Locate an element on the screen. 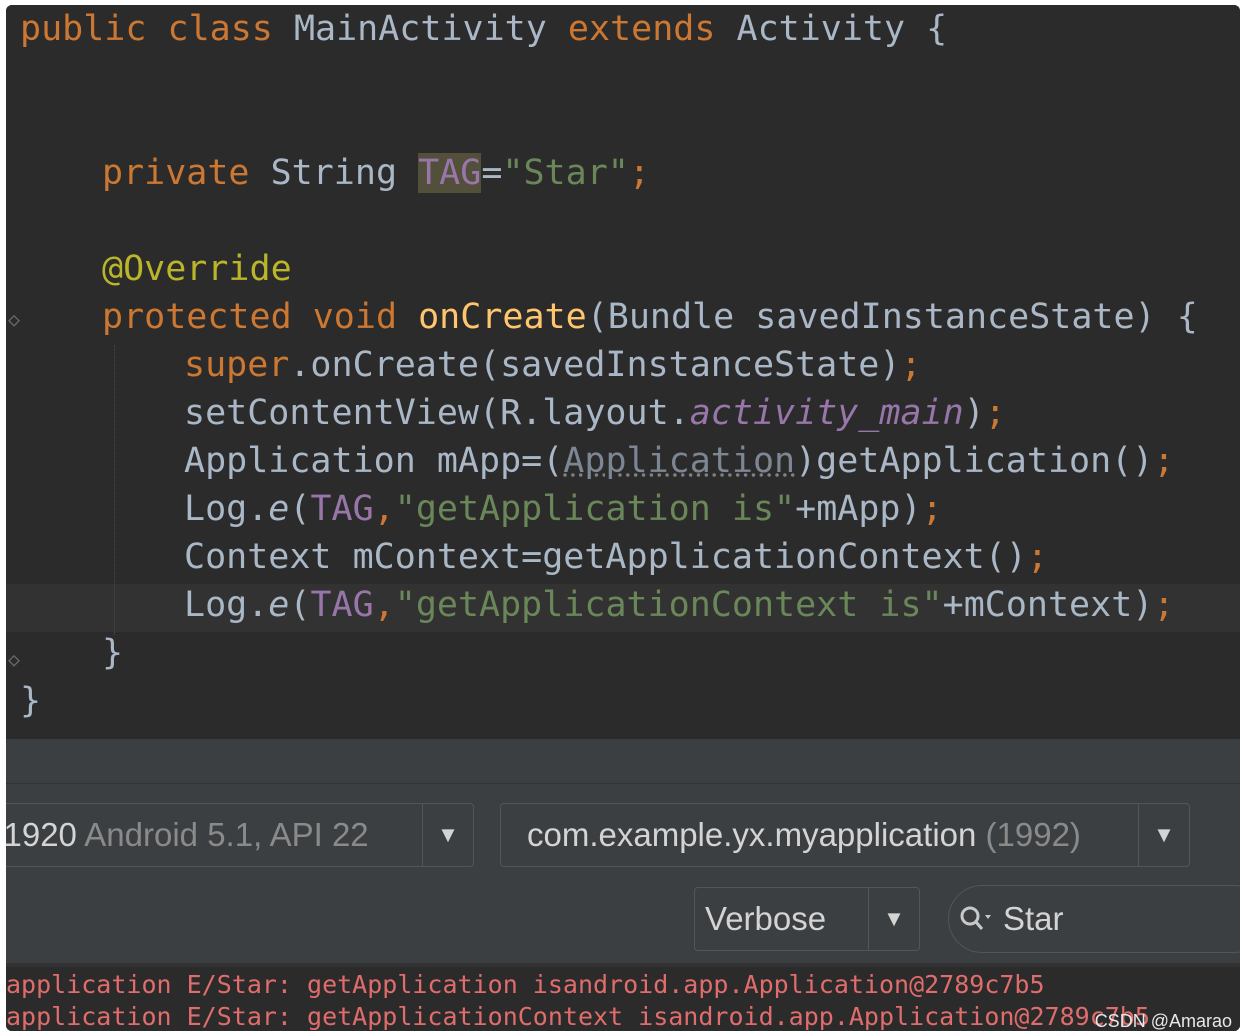 The image size is (1246, 1036). keyword: extends is located at coordinates (641, 29).